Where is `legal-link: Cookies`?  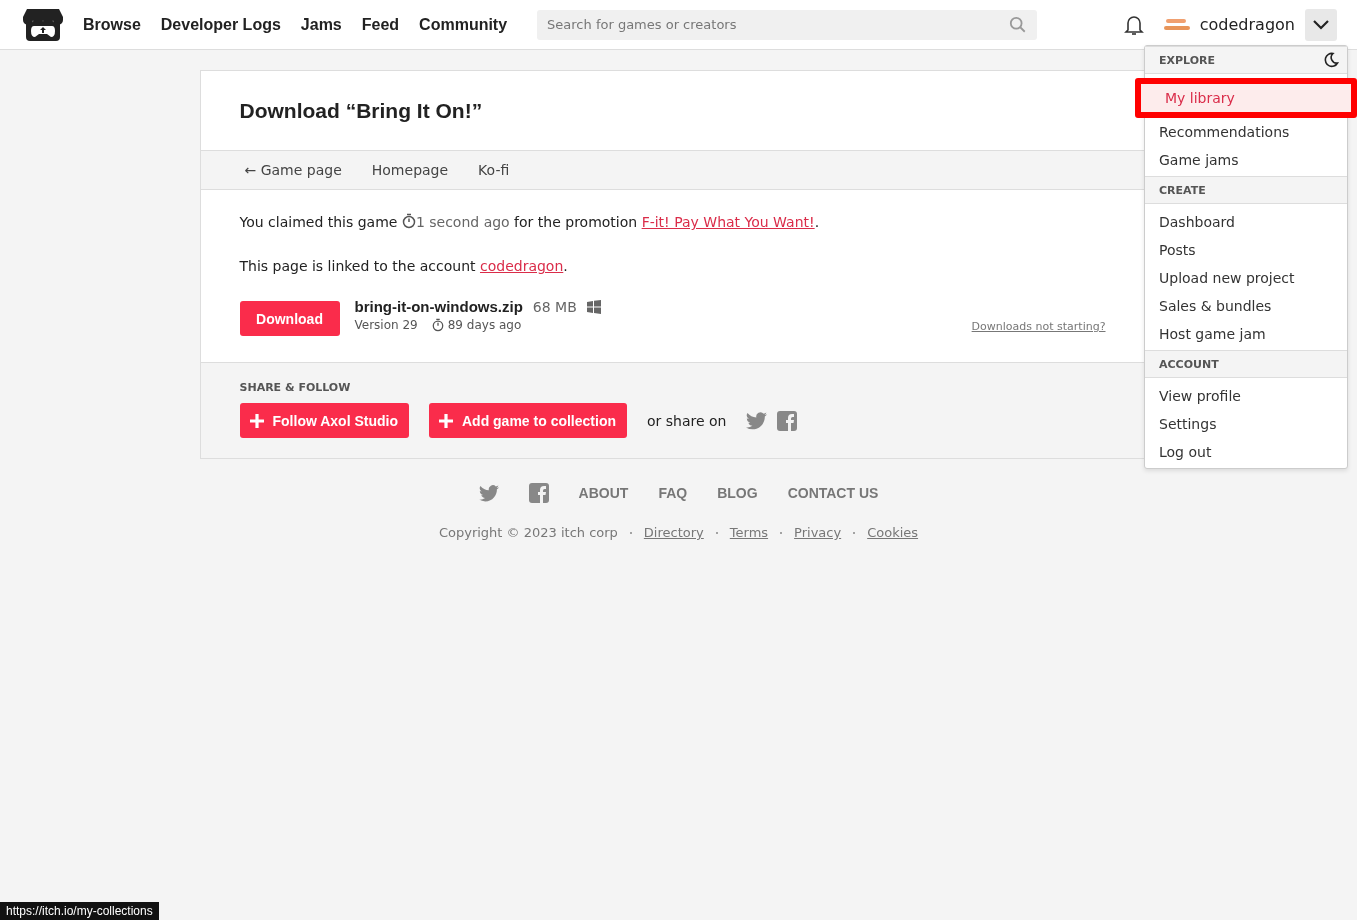 legal-link: Cookies is located at coordinates (893, 532).